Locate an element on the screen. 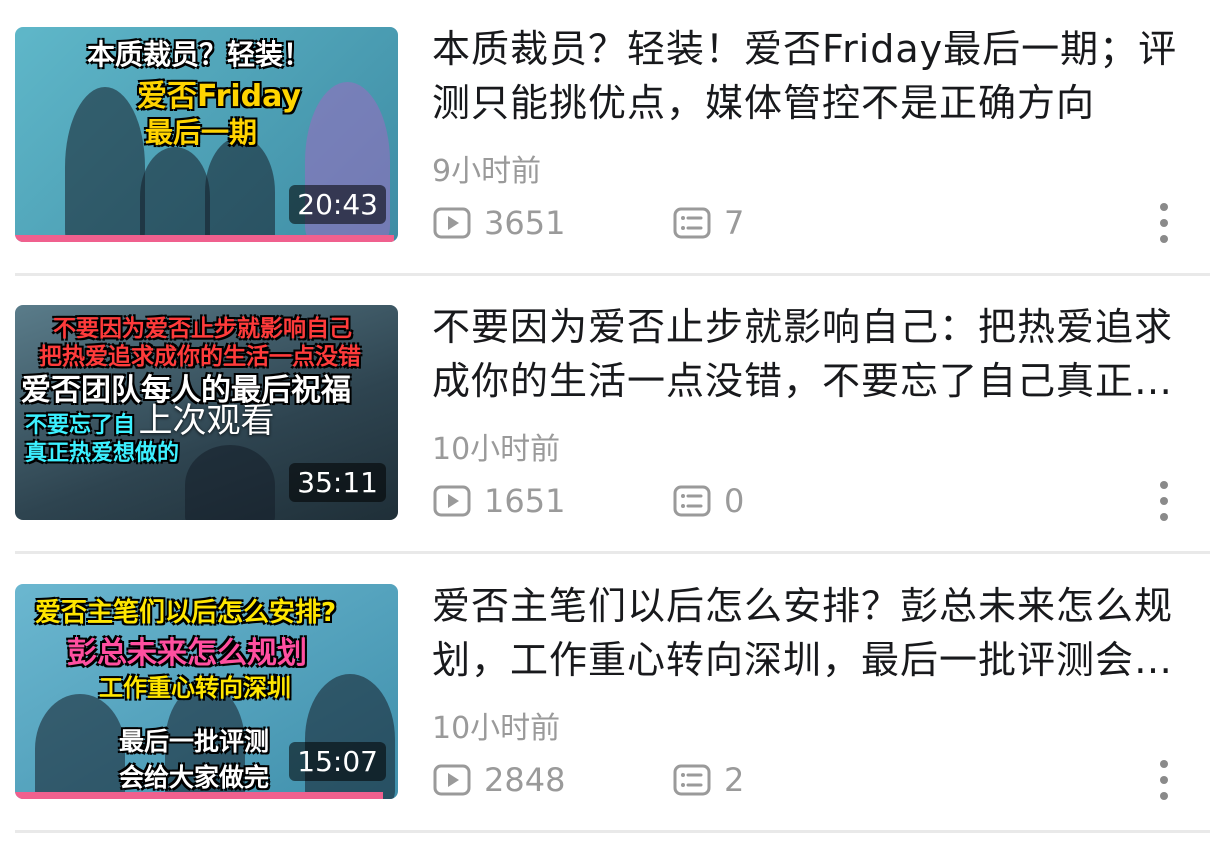 Image resolution: width=1210 pixels, height=850 pixels. view-count-value: 2848 is located at coordinates (525, 780).